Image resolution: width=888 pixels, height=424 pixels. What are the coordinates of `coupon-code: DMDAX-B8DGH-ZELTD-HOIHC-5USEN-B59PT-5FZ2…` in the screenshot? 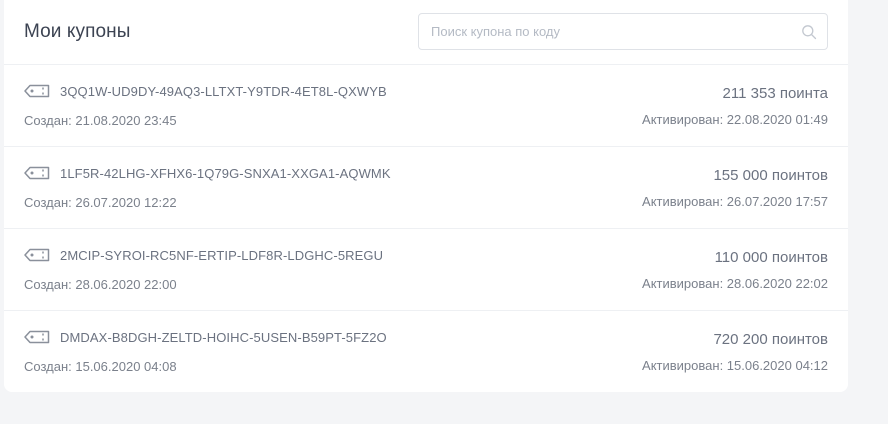 It's located at (223, 337).